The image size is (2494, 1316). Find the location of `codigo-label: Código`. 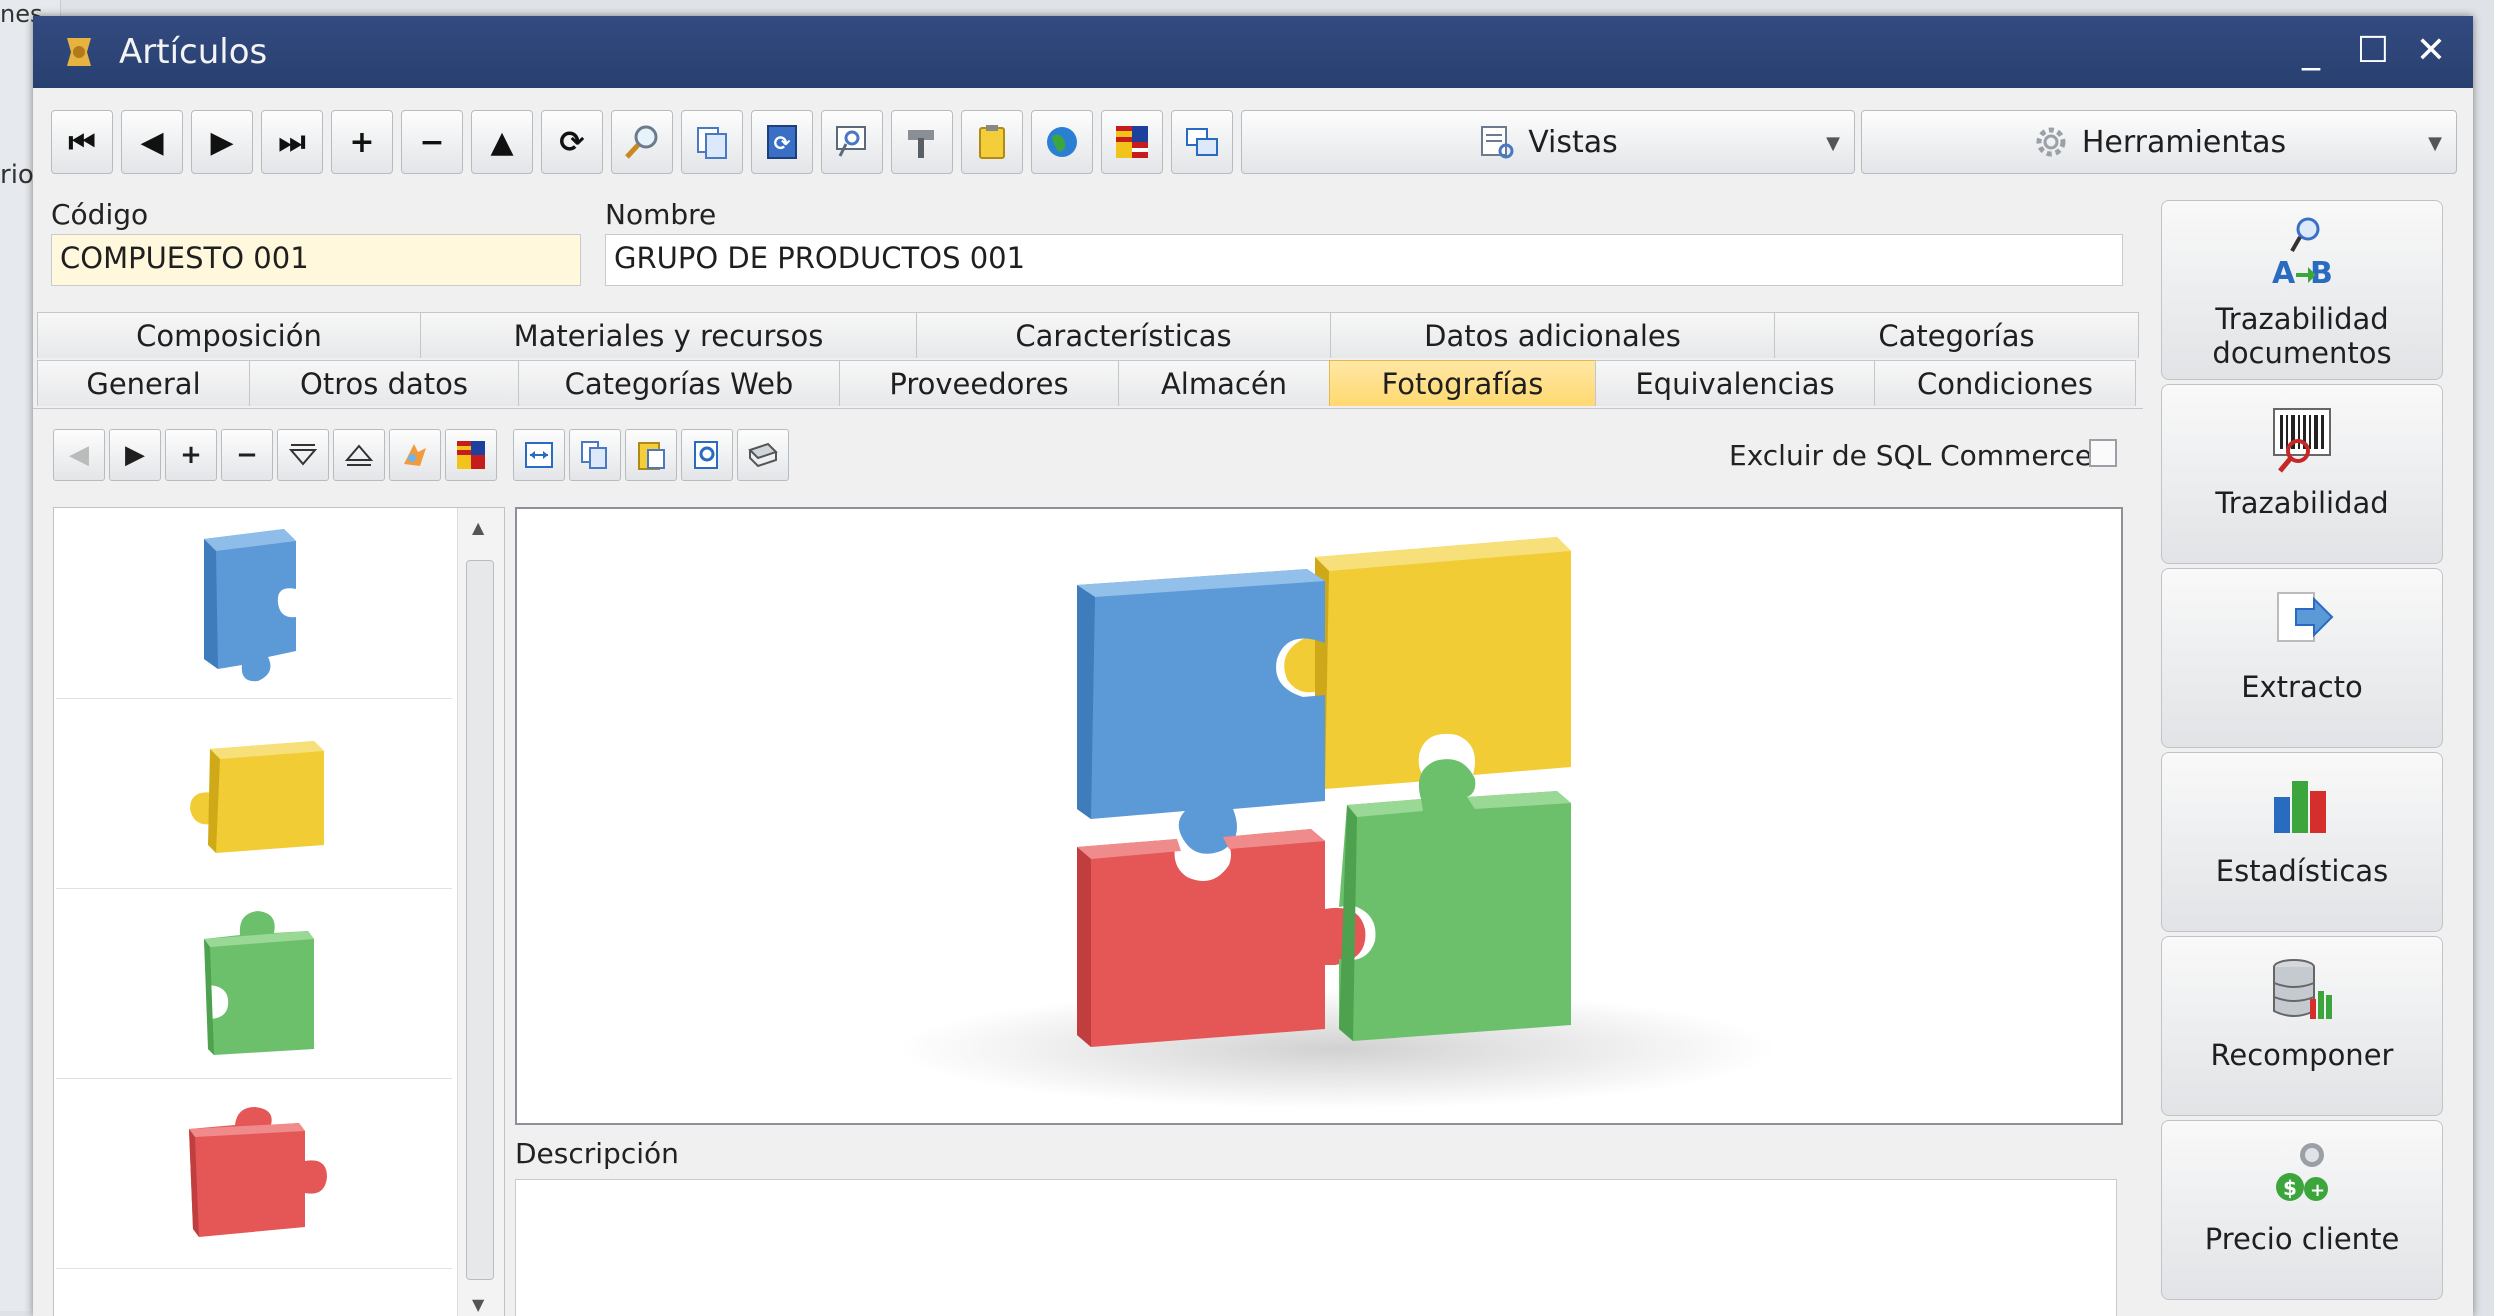

codigo-label: Código is located at coordinates (100, 214).